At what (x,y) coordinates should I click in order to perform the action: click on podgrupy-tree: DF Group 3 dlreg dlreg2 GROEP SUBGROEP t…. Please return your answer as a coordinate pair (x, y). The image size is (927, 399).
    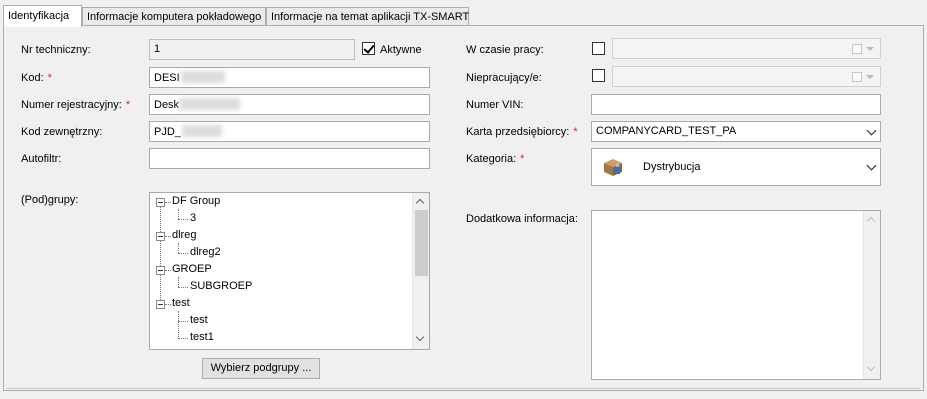
    Looking at the image, I should click on (289, 271).